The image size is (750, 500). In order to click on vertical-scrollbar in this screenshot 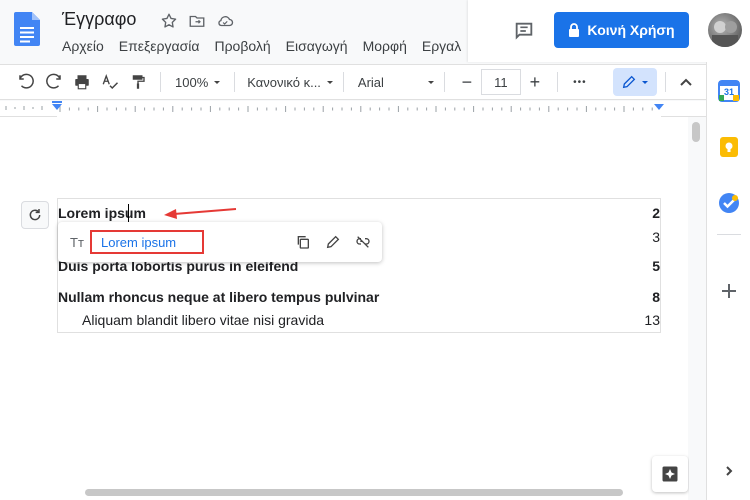, I will do `click(696, 308)`.